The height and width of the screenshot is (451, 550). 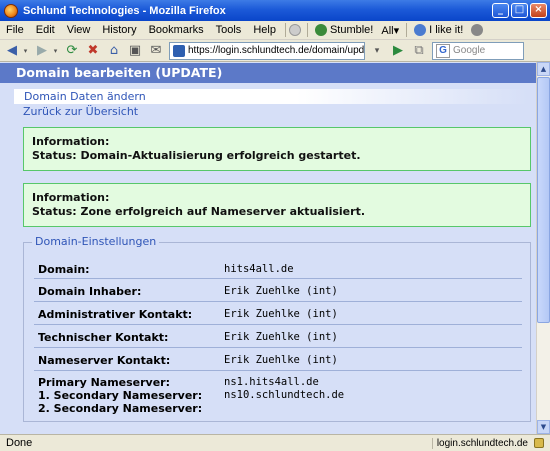 I want to click on settings-row-owner: Domain Inhaber: Erik Zuehlke (int), so click(x=278, y=290).